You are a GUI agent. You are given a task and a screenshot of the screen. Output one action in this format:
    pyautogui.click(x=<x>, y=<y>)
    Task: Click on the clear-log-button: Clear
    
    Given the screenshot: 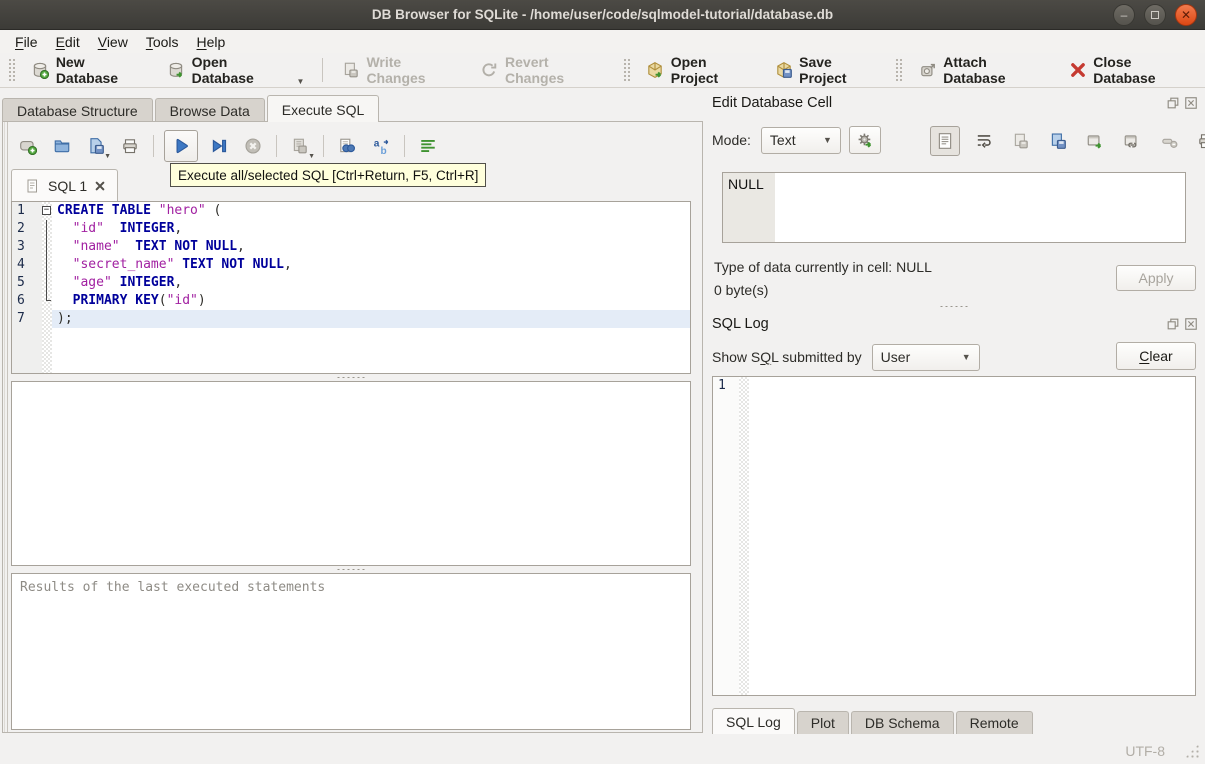 What is the action you would take?
    pyautogui.click(x=1156, y=356)
    